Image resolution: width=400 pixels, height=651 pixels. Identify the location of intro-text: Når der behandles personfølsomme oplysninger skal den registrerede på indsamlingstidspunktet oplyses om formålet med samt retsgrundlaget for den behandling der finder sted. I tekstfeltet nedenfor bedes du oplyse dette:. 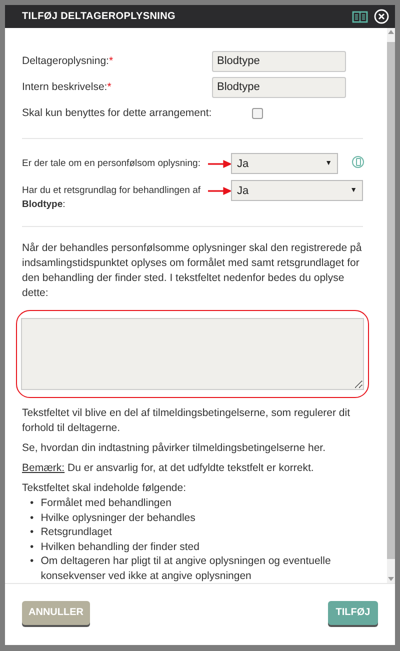
(192, 271).